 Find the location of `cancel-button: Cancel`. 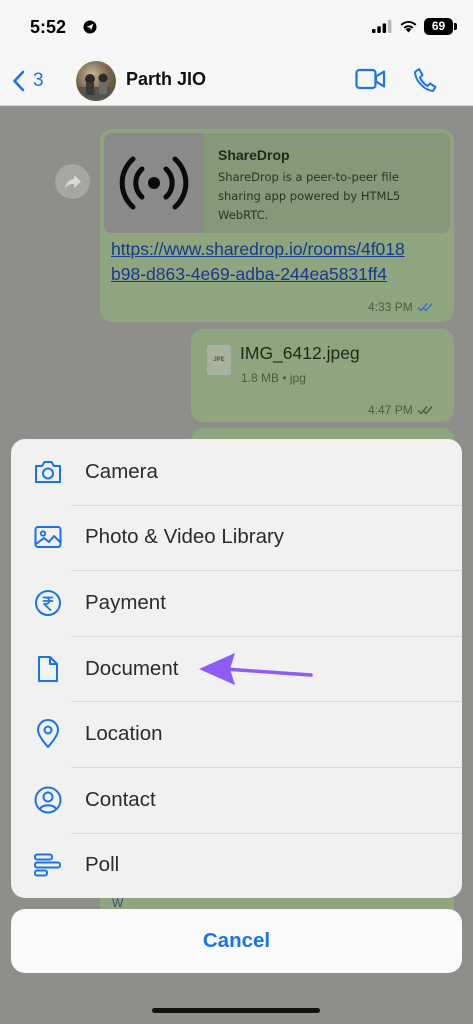

cancel-button: Cancel is located at coordinates (236, 941).